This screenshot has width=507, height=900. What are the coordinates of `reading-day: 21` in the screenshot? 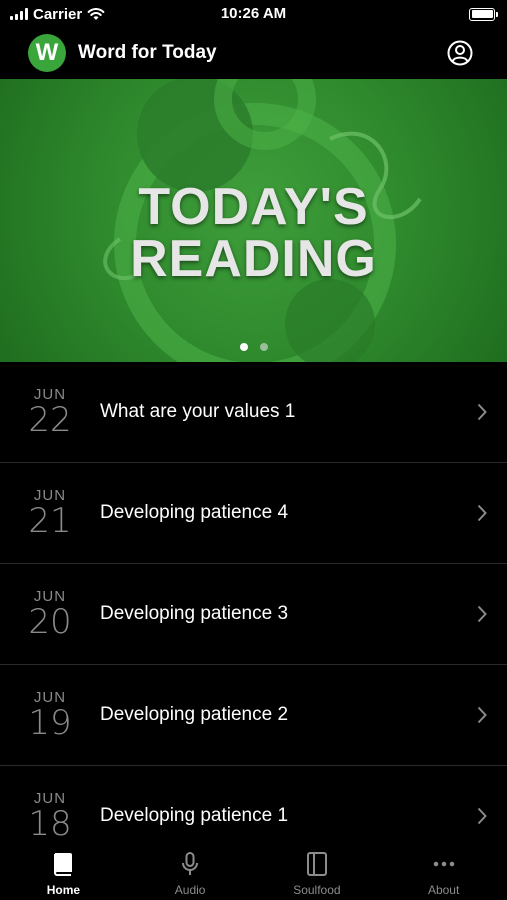 It's located at (50, 521).